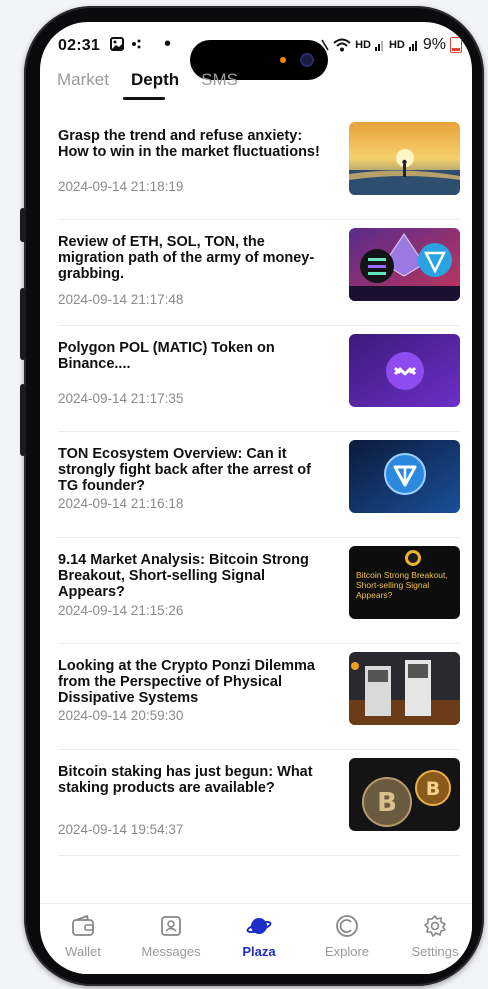 Image resolution: width=488 pixels, height=989 pixels. Describe the element at coordinates (404, 370) in the screenshot. I see `polygon-logo-image` at that location.